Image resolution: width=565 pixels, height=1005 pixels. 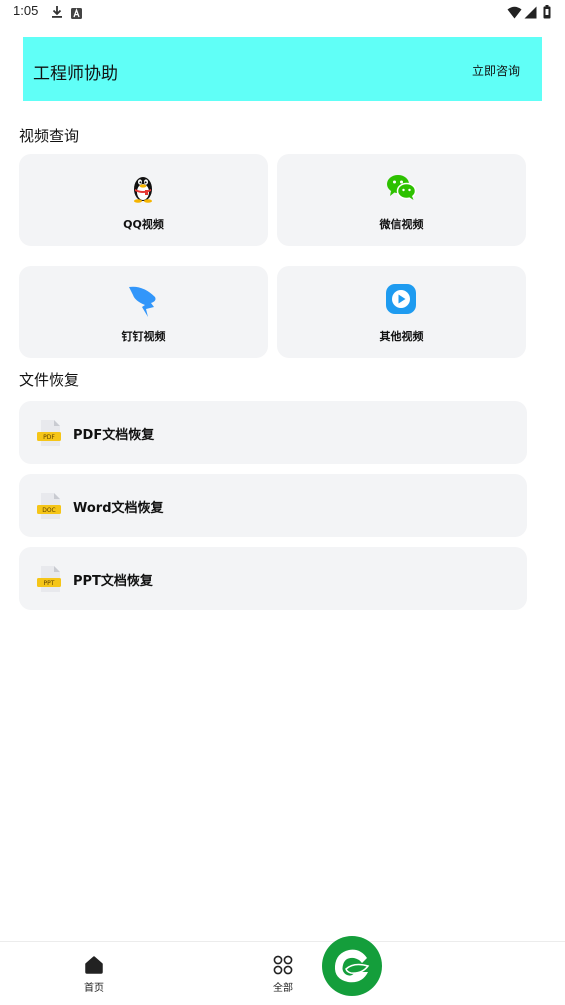 What do you see at coordinates (143, 336) in the screenshot?
I see `dingtalk-video-label: 钉钉视频` at bounding box center [143, 336].